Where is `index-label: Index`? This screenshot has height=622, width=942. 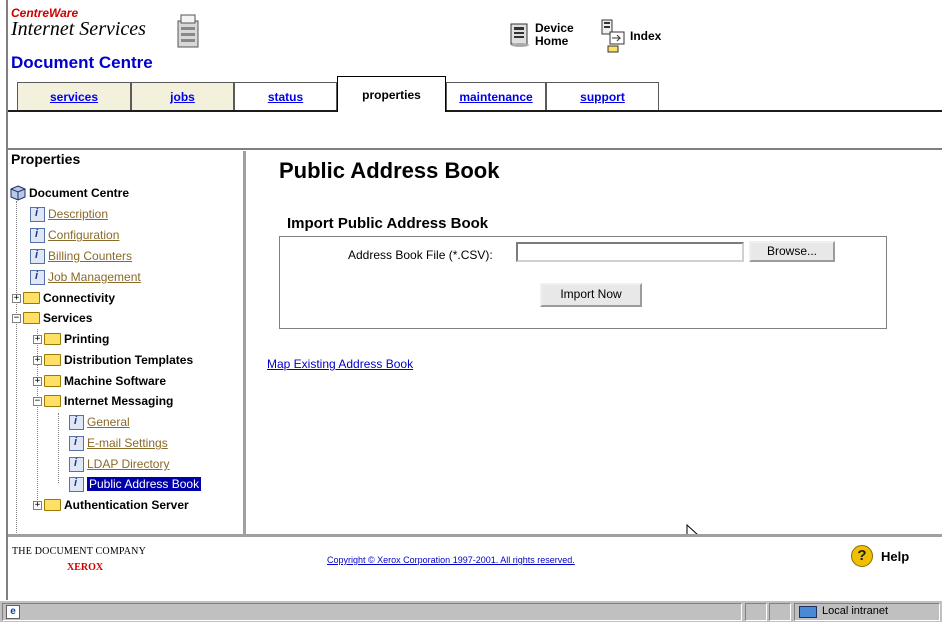
index-label: Index is located at coordinates (646, 36).